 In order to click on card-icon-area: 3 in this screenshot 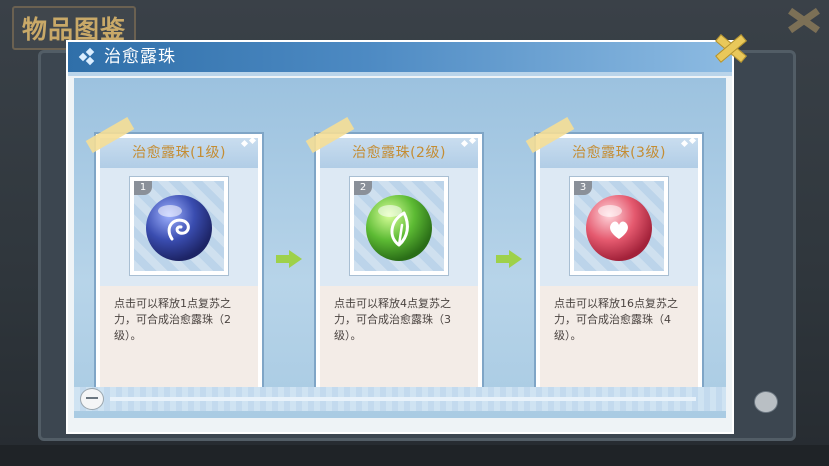, I will do `click(619, 227)`.